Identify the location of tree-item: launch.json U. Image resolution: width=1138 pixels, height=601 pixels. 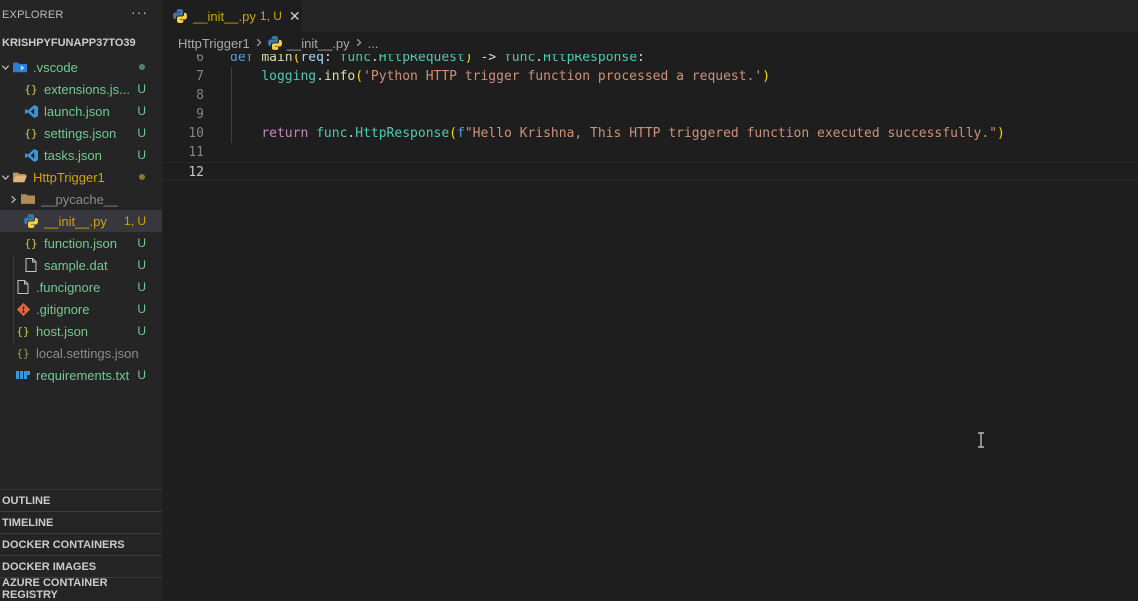
(81, 111).